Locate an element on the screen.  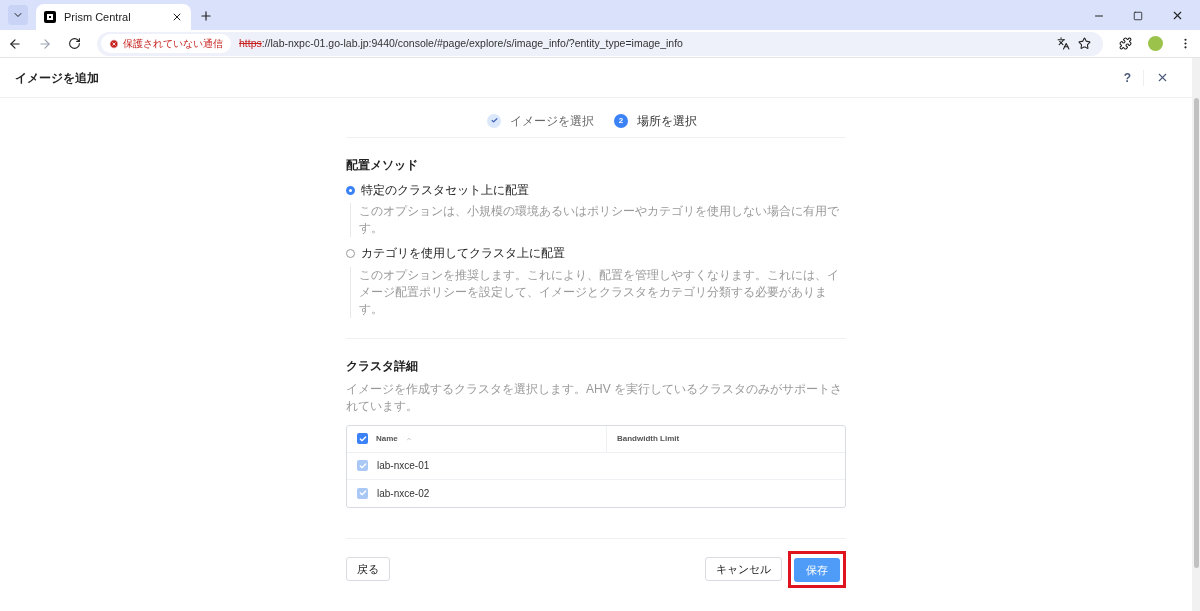
back-button: 戻る is located at coordinates (368, 569).